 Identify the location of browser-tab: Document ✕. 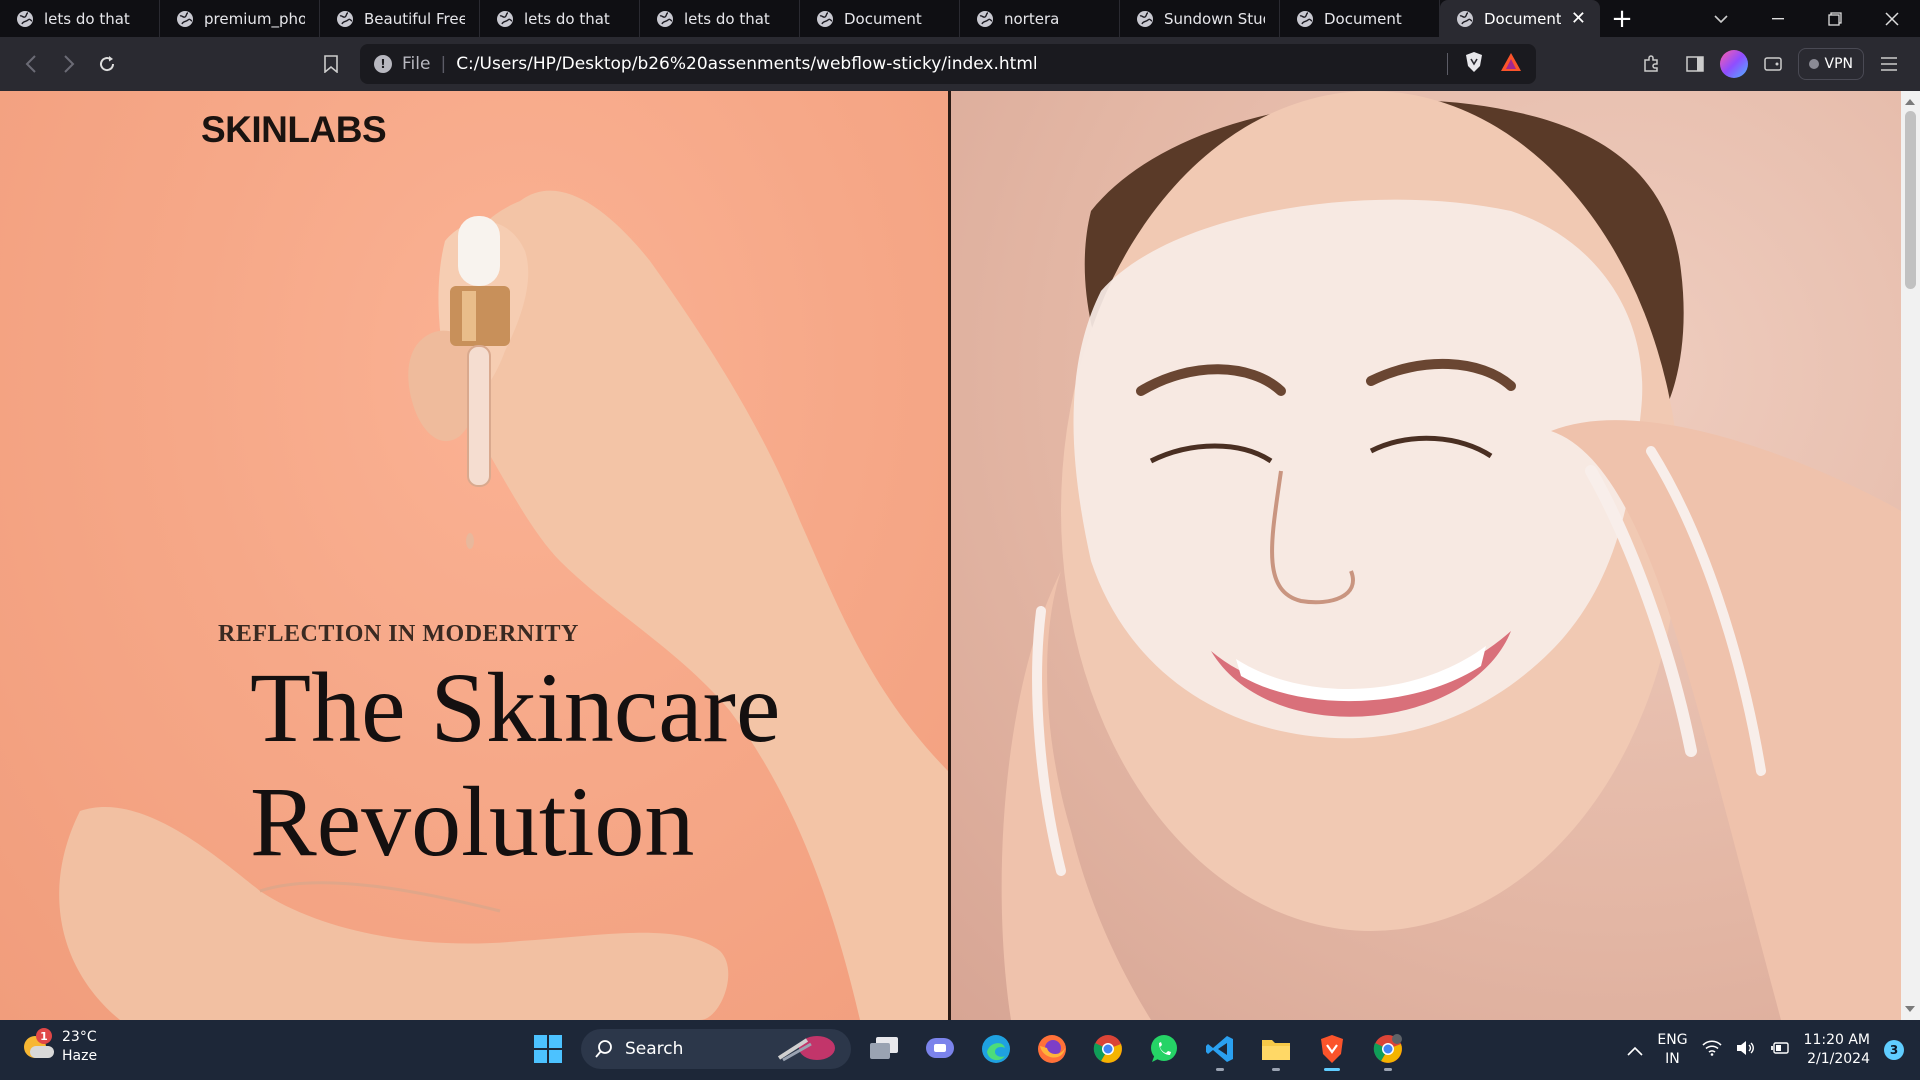
(1520, 18).